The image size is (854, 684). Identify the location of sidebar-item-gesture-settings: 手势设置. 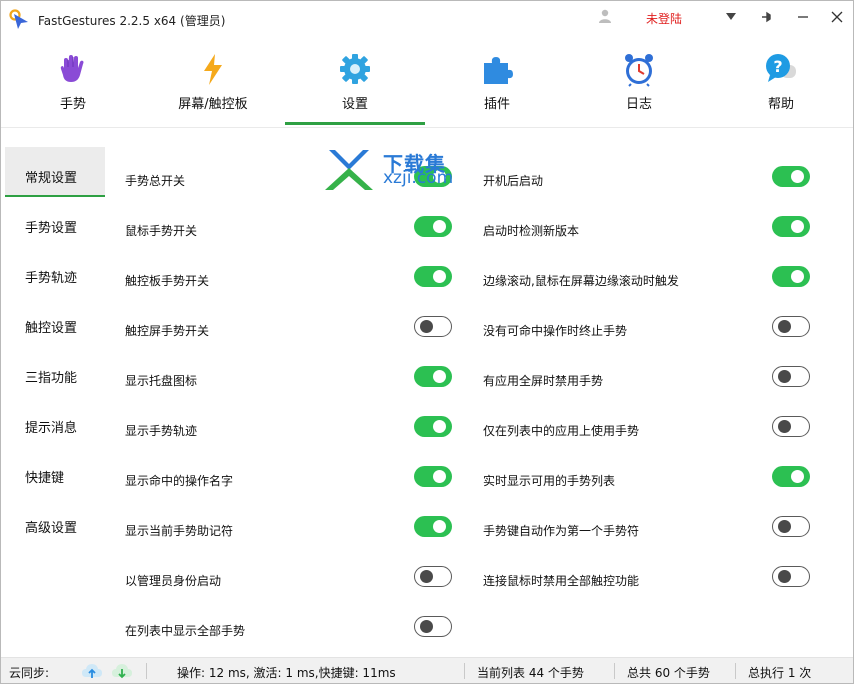
(55, 222).